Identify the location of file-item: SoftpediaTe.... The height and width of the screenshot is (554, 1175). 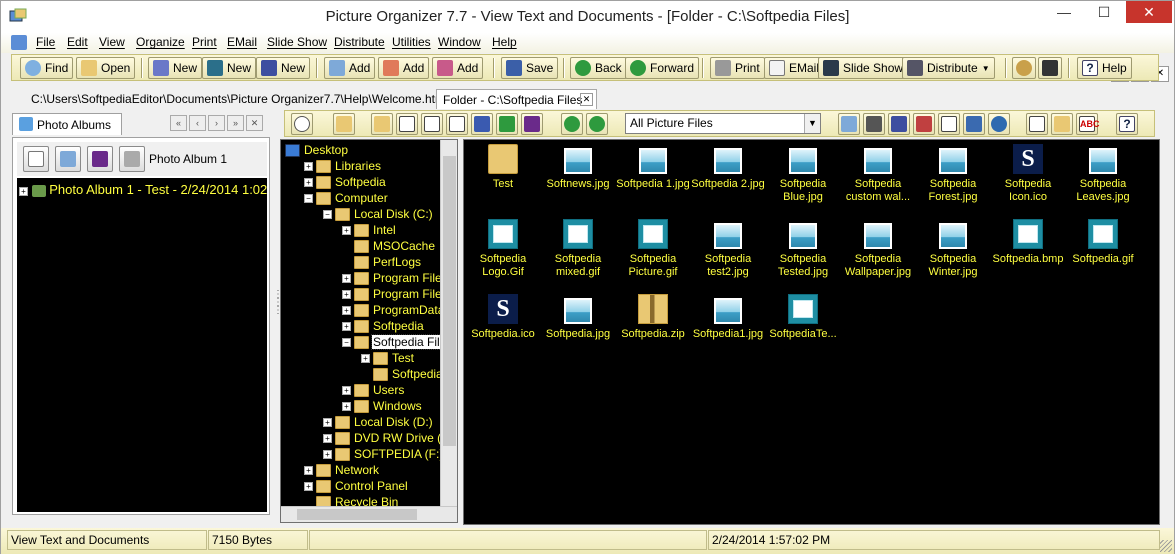
(803, 317).